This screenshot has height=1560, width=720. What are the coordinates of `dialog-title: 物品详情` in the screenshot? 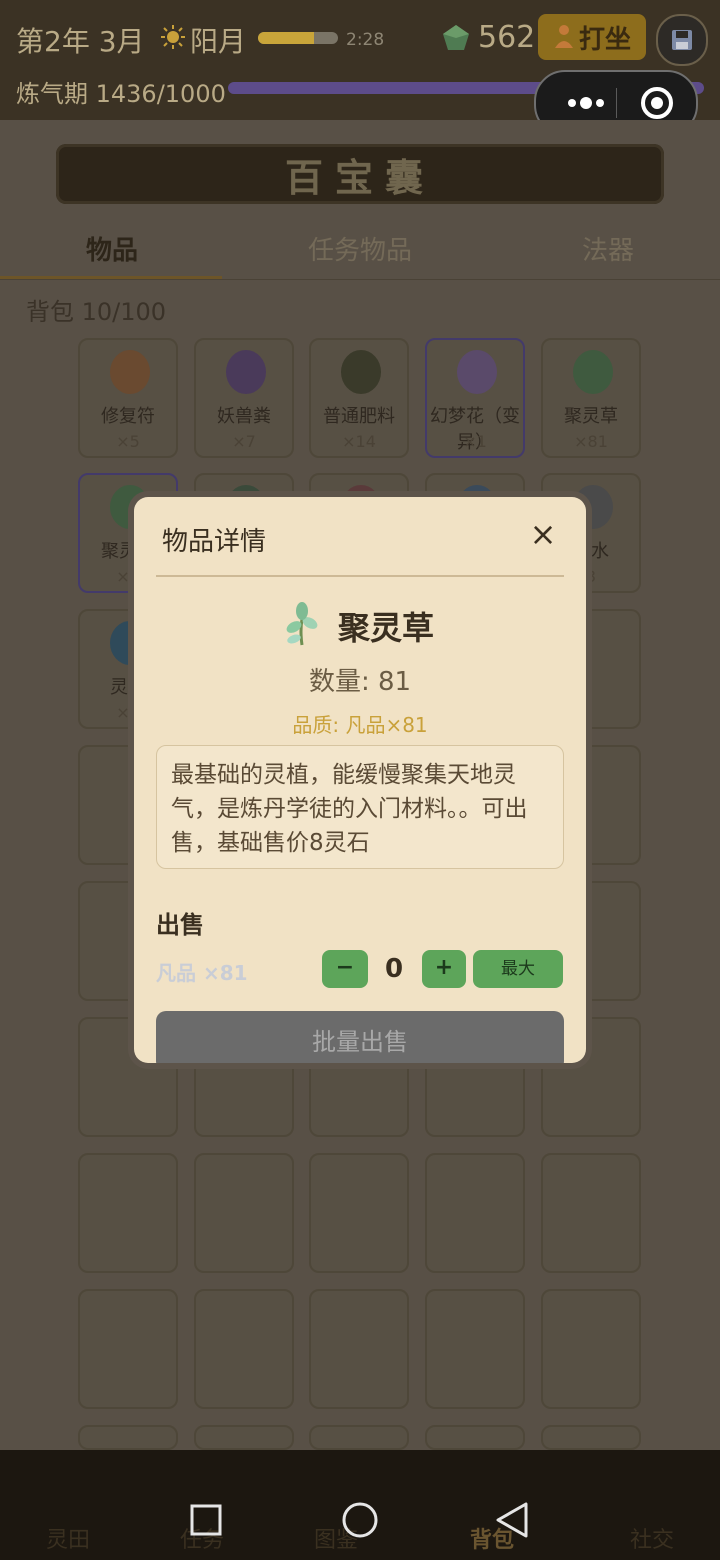 It's located at (214, 542).